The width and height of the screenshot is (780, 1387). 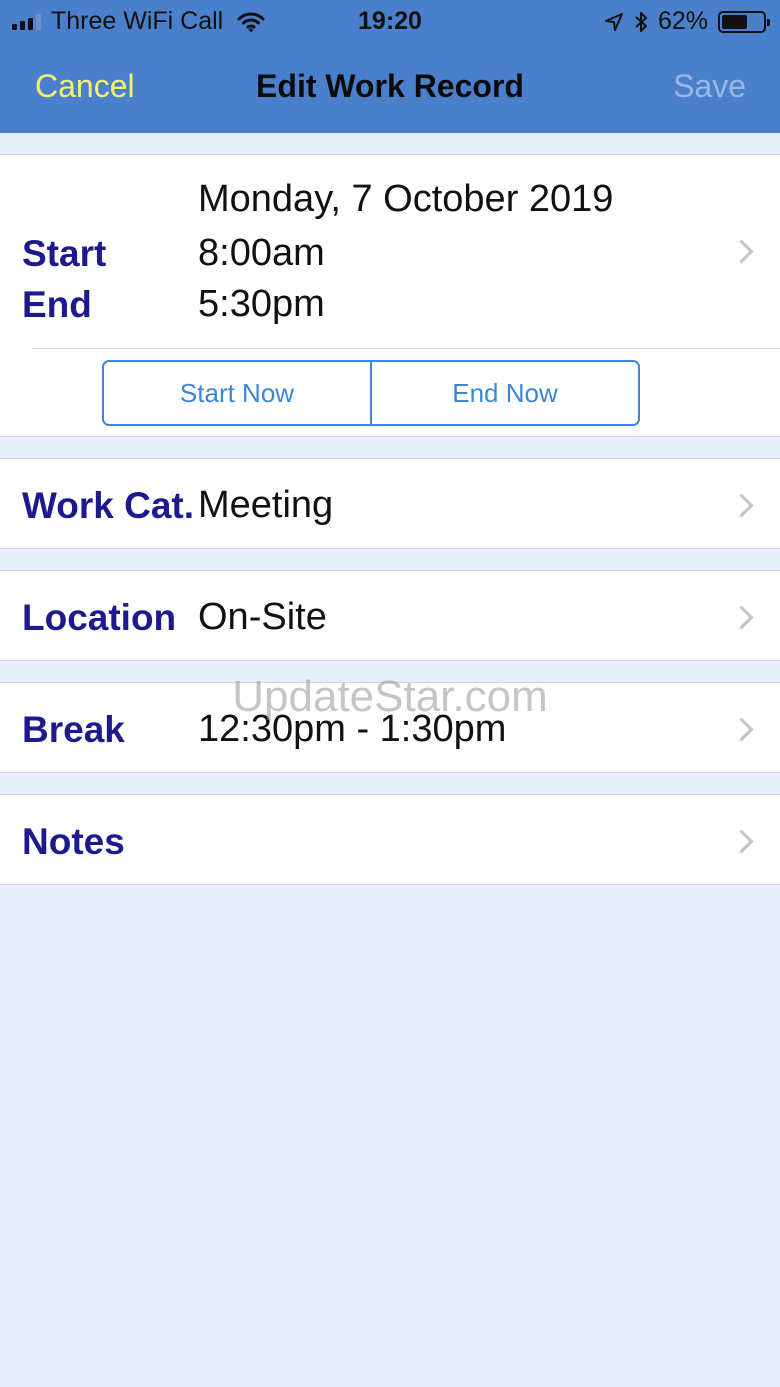 I want to click on save-button: Save, so click(x=709, y=86).